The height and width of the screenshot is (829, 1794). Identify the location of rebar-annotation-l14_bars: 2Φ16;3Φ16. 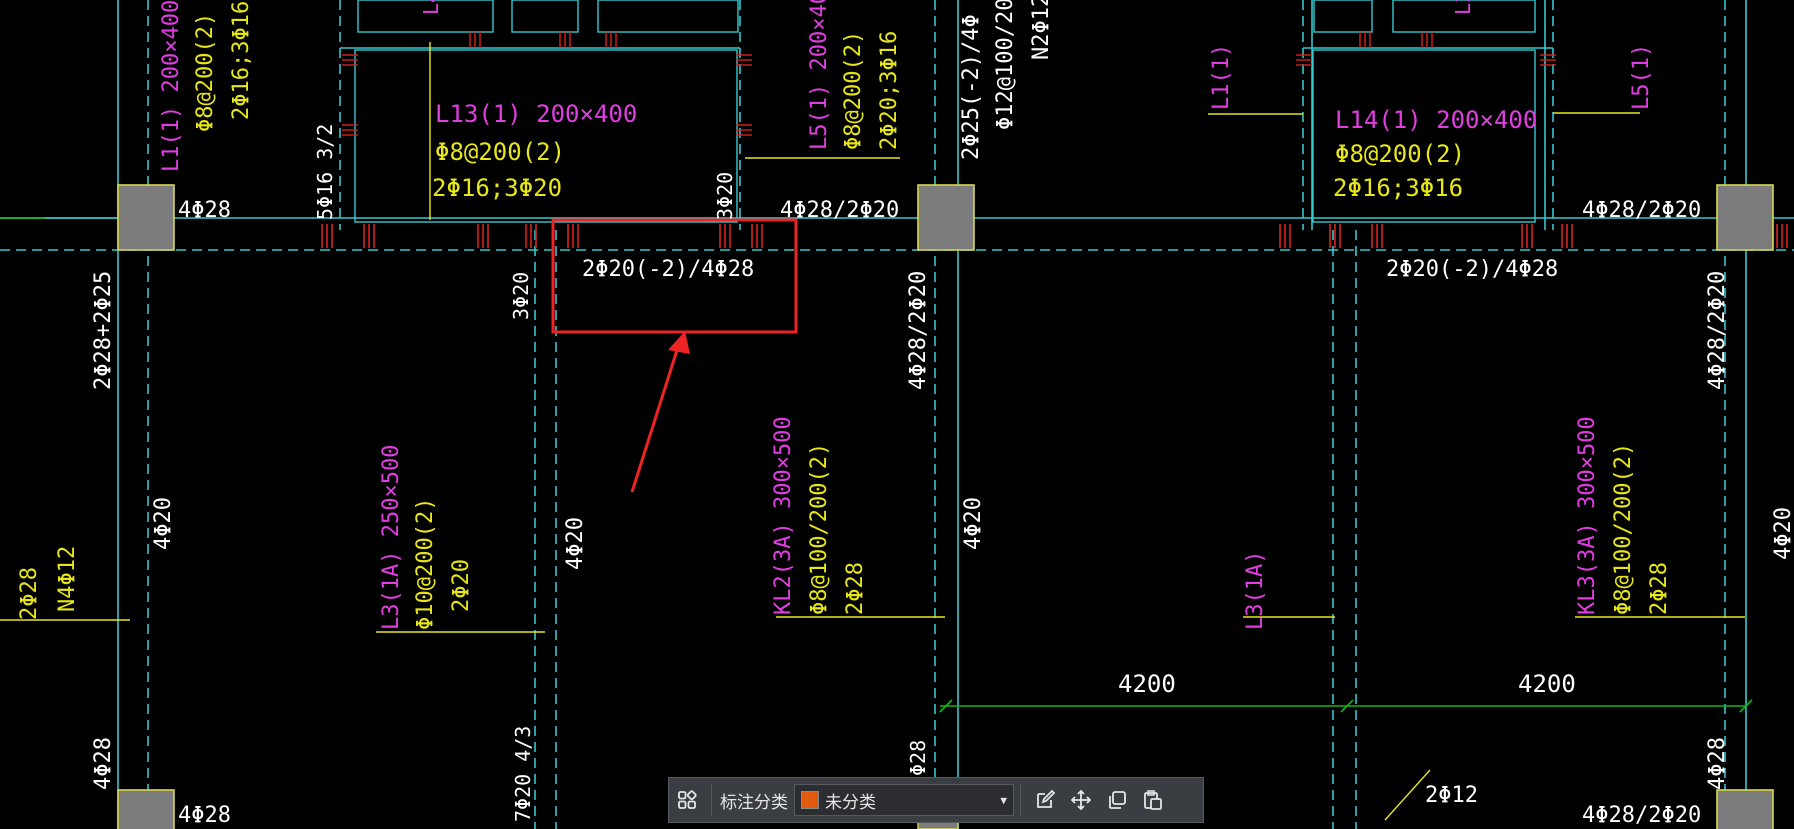
(1398, 188).